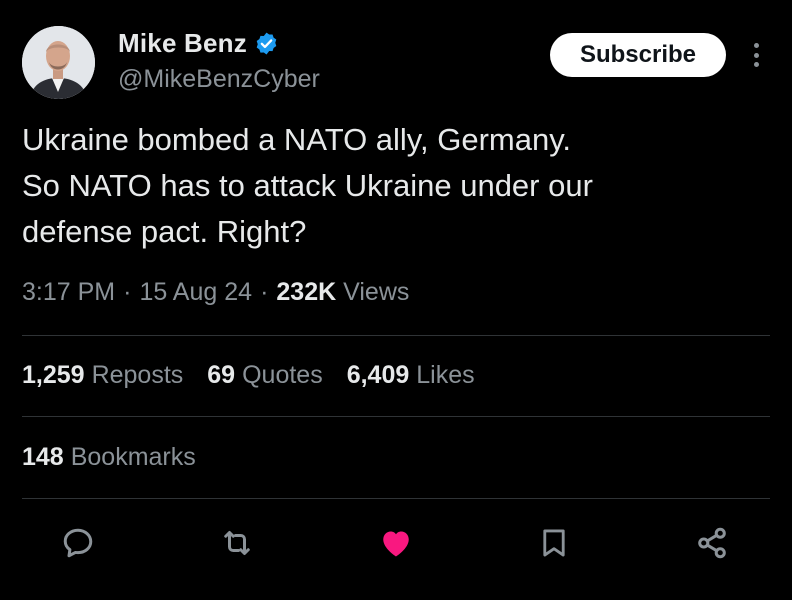  I want to click on quotes-stat: 69 Quotes, so click(264, 375).